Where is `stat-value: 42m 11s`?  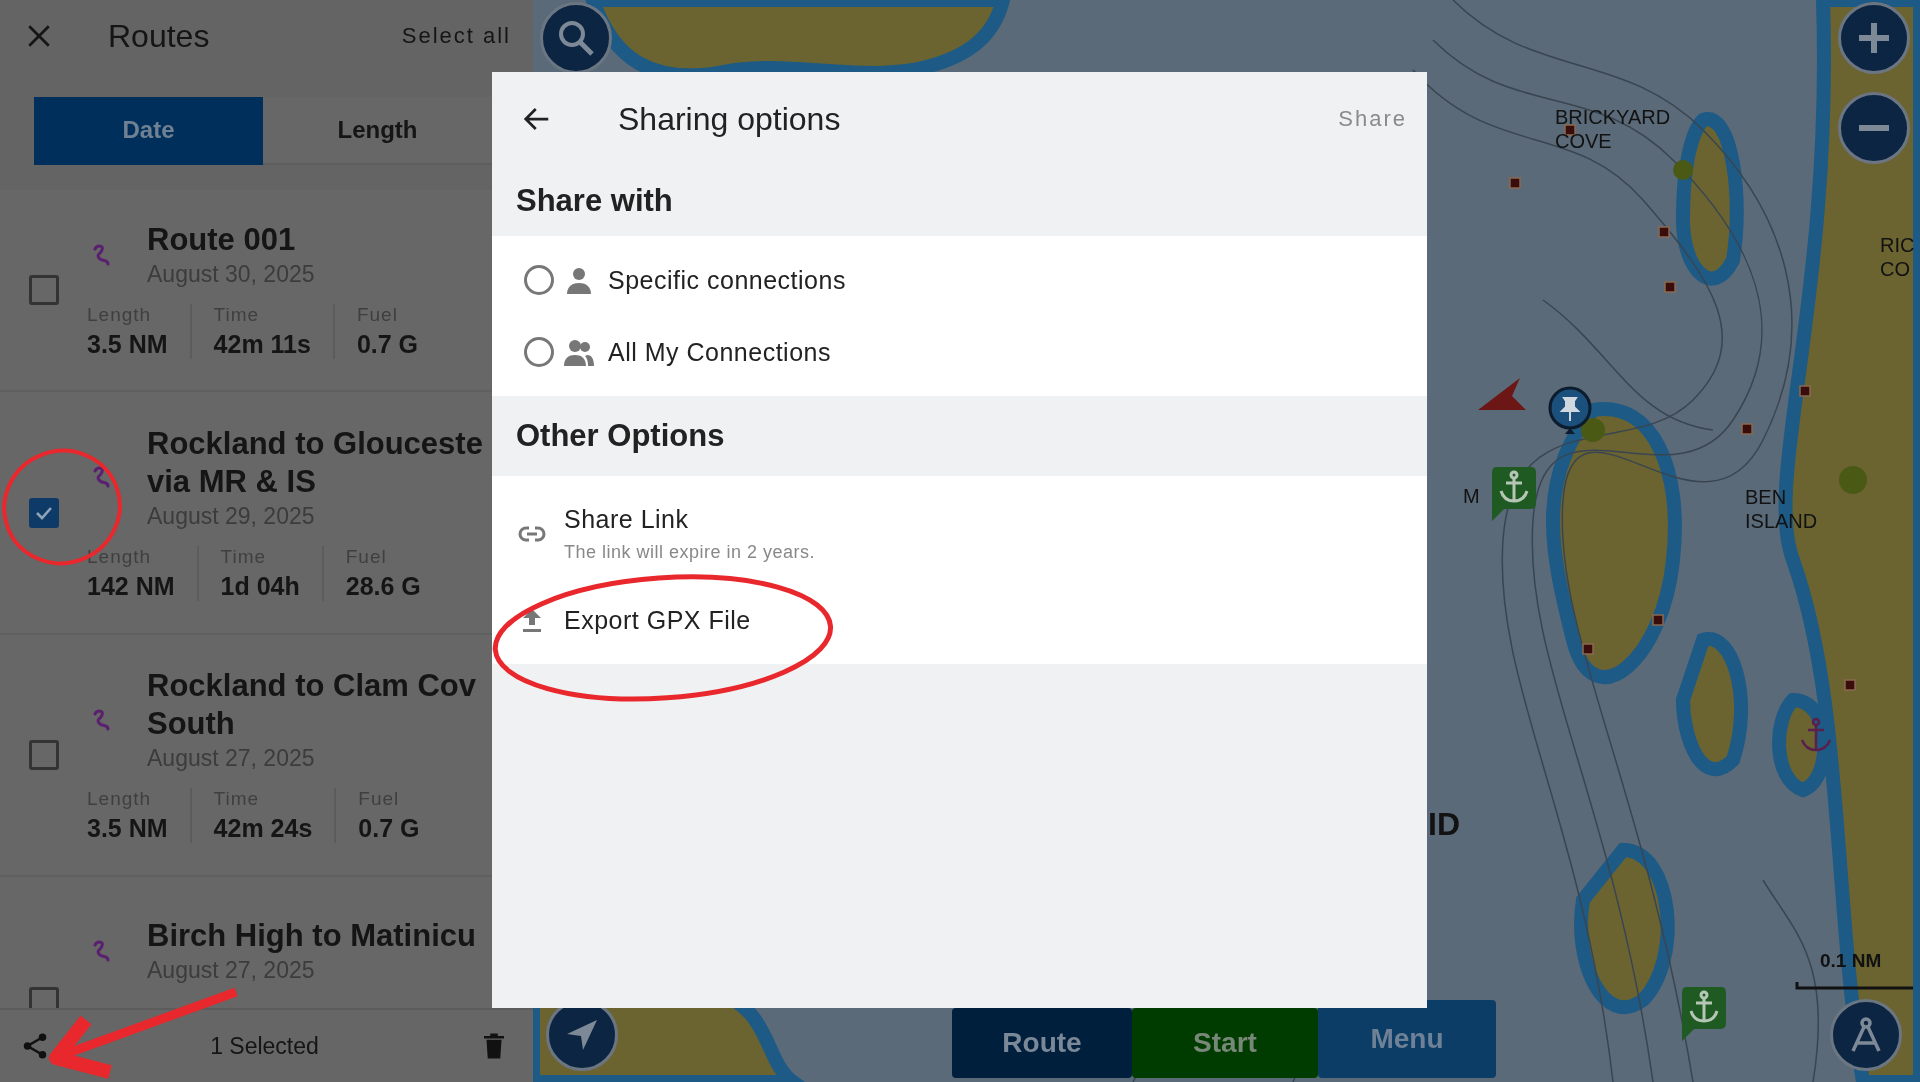
stat-value: 42m 11s is located at coordinates (262, 344).